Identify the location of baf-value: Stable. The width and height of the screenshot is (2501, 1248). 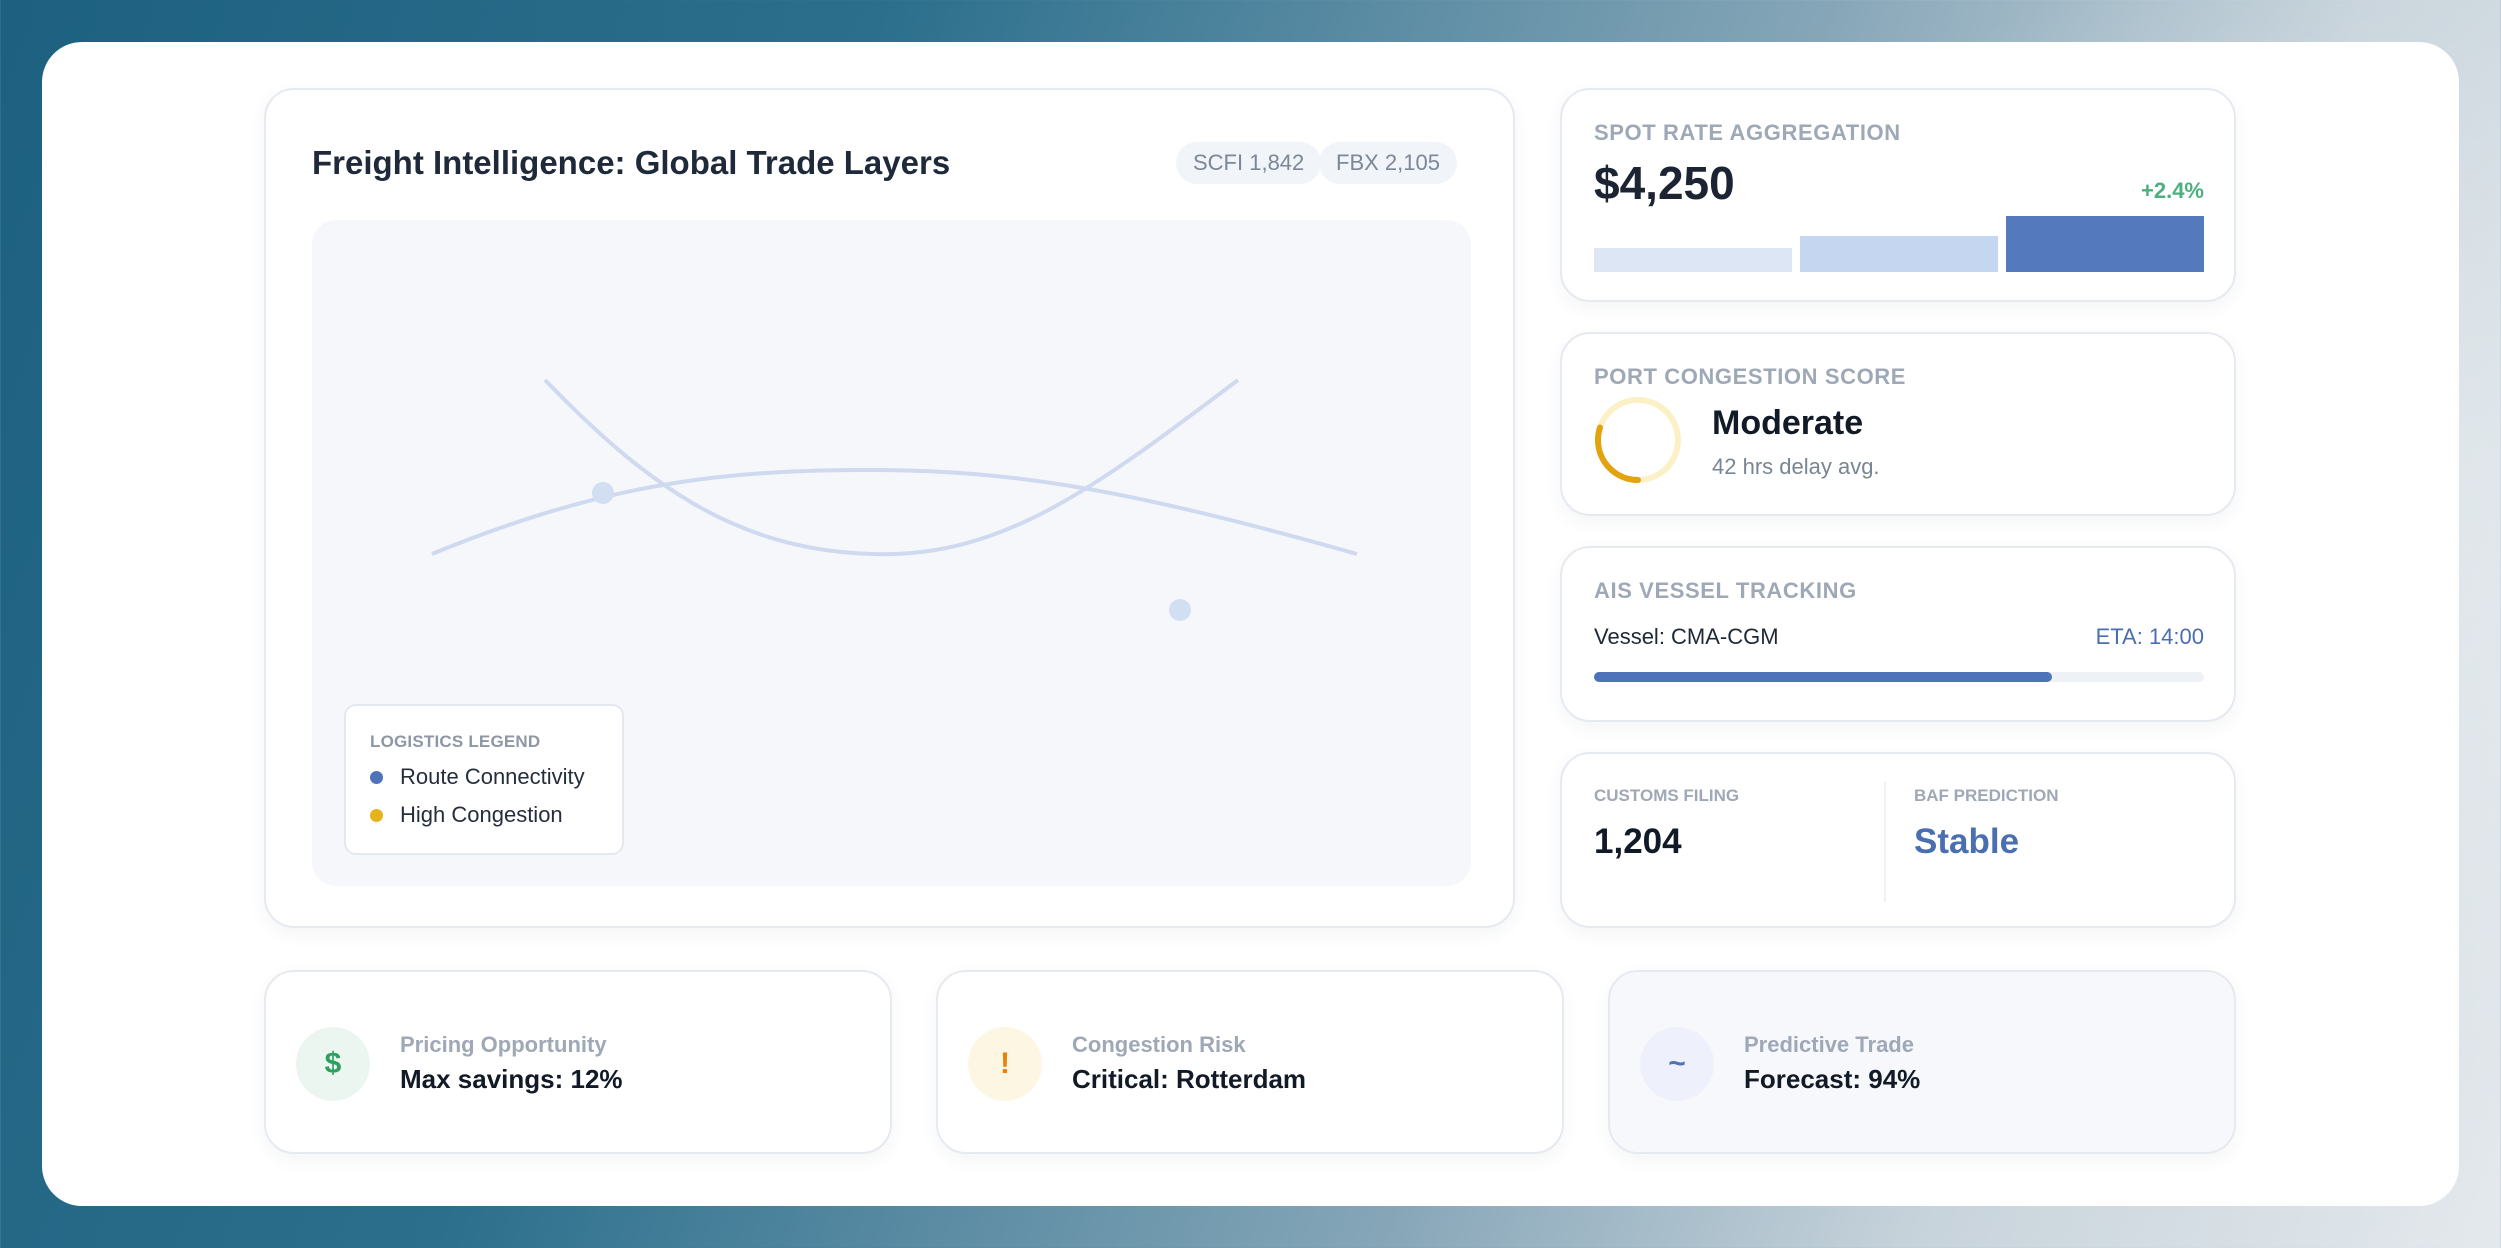
(1966, 842).